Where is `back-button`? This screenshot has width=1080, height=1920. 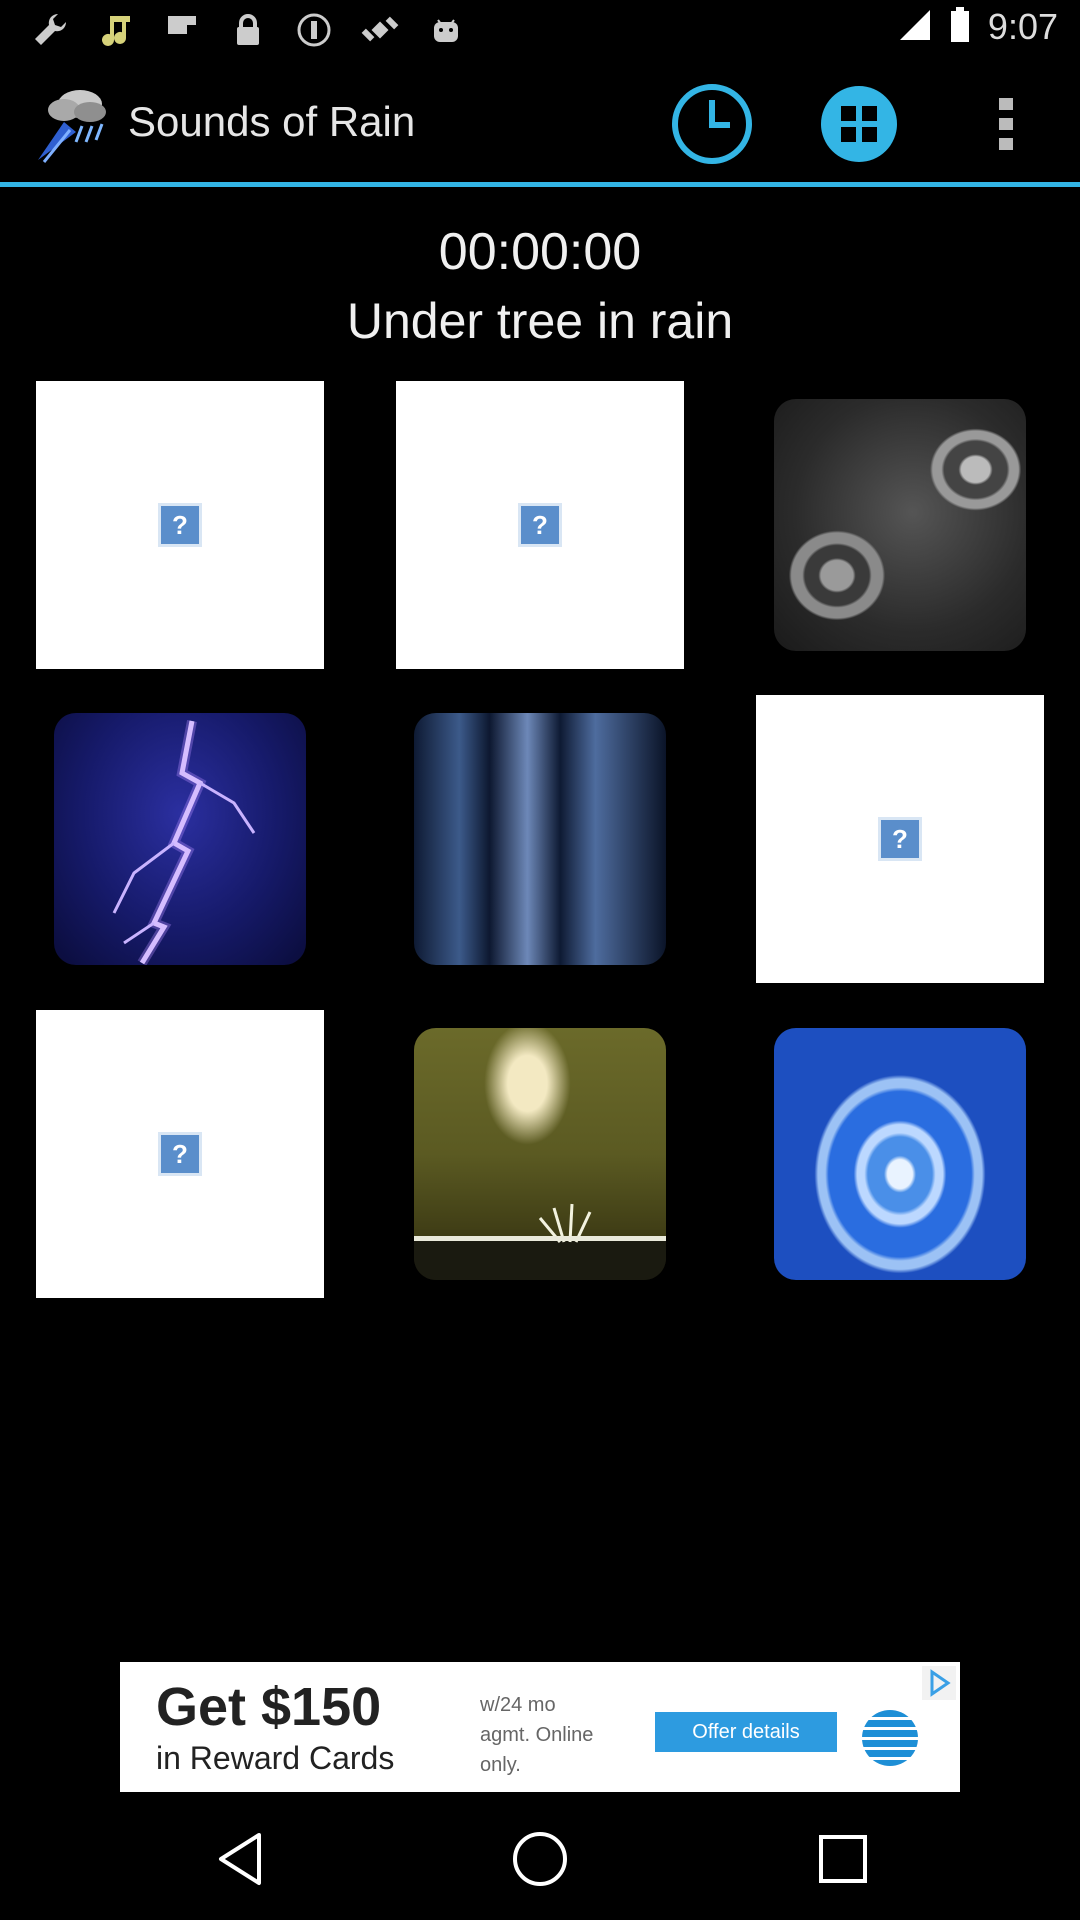 back-button is located at coordinates (240, 1861).